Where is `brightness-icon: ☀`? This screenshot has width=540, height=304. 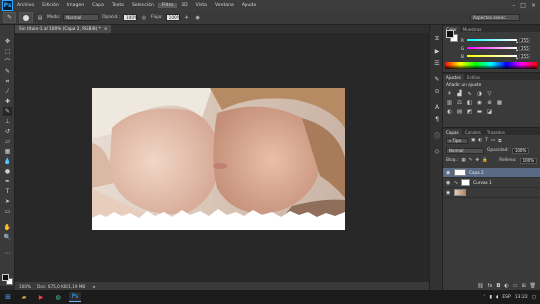
brightness-icon: ☀ is located at coordinates (449, 93).